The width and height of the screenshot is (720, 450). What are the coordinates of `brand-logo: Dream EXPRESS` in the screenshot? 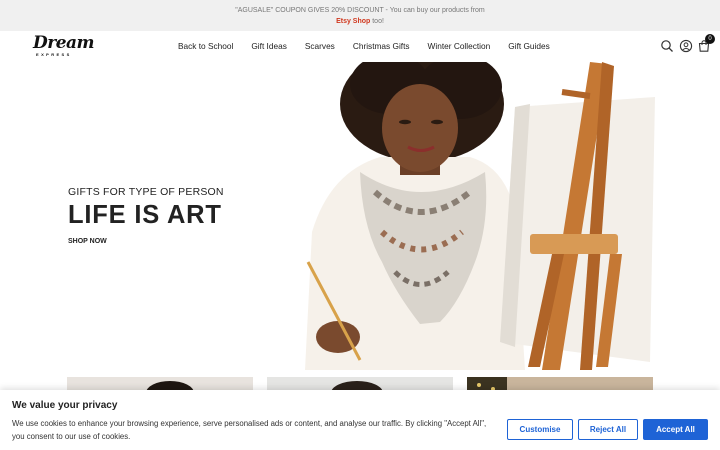 It's located at (64, 47).